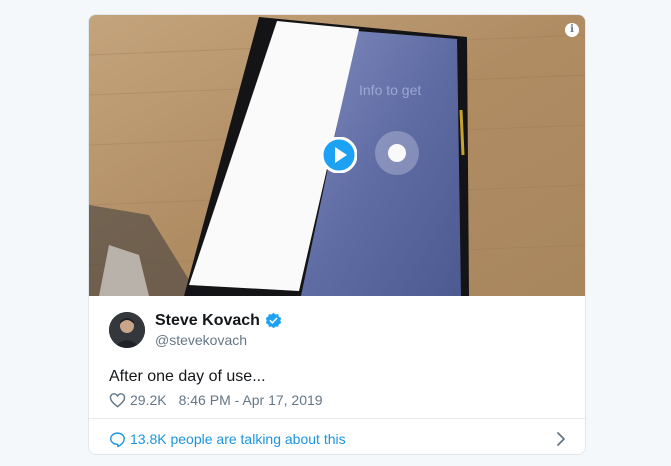  Describe the element at coordinates (207, 320) in the screenshot. I see `author-display-name: Steve Kovach` at that location.